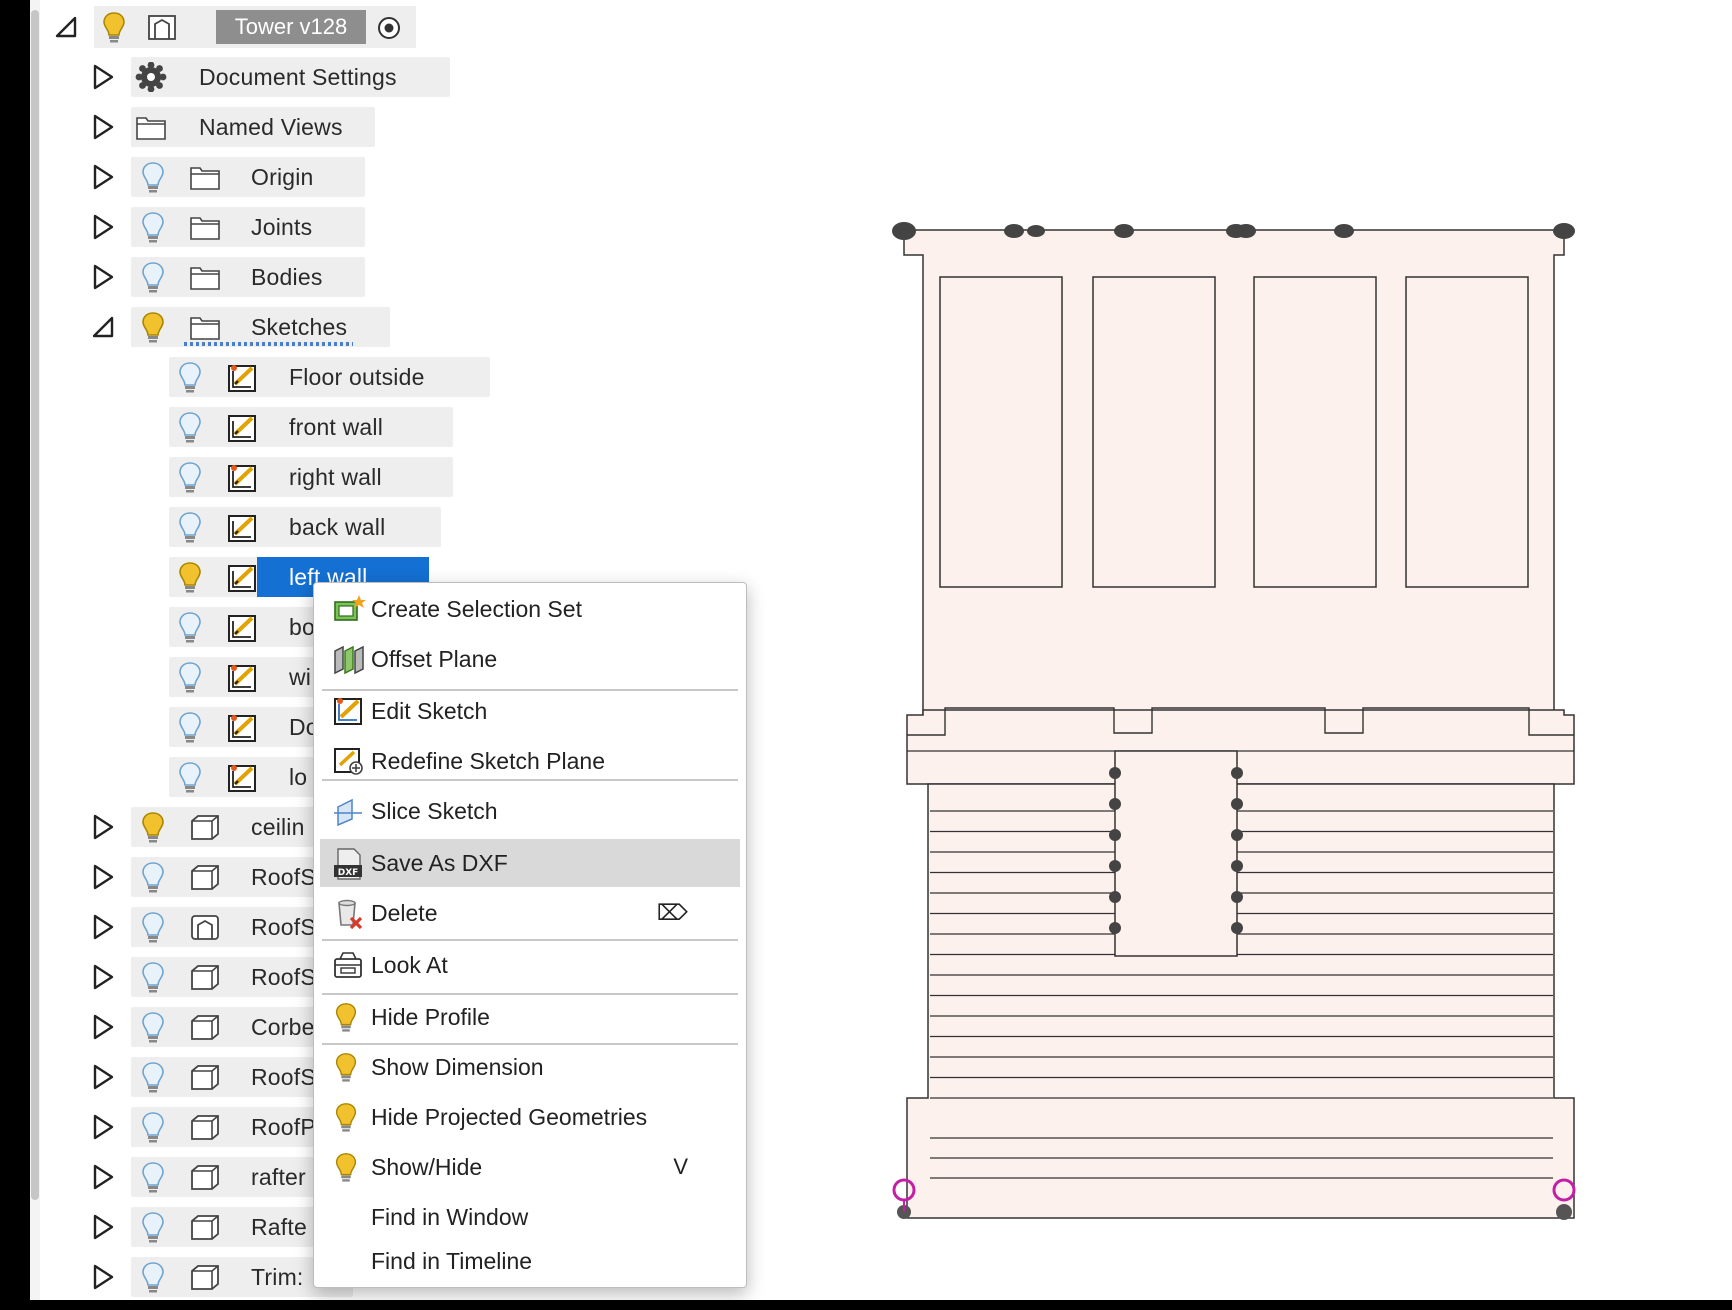  I want to click on menu-item-find-in-timeline: Find in Timeline, so click(530, 1261).